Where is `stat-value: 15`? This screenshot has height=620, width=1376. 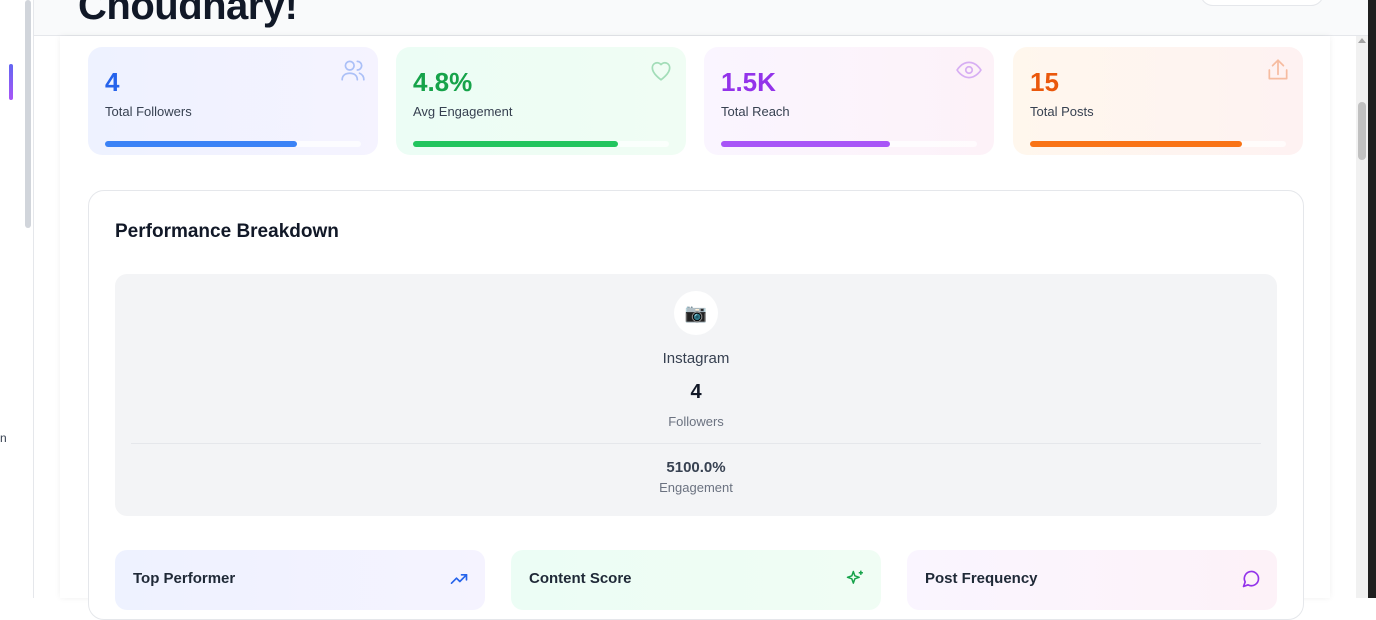
stat-value: 15 is located at coordinates (1044, 82).